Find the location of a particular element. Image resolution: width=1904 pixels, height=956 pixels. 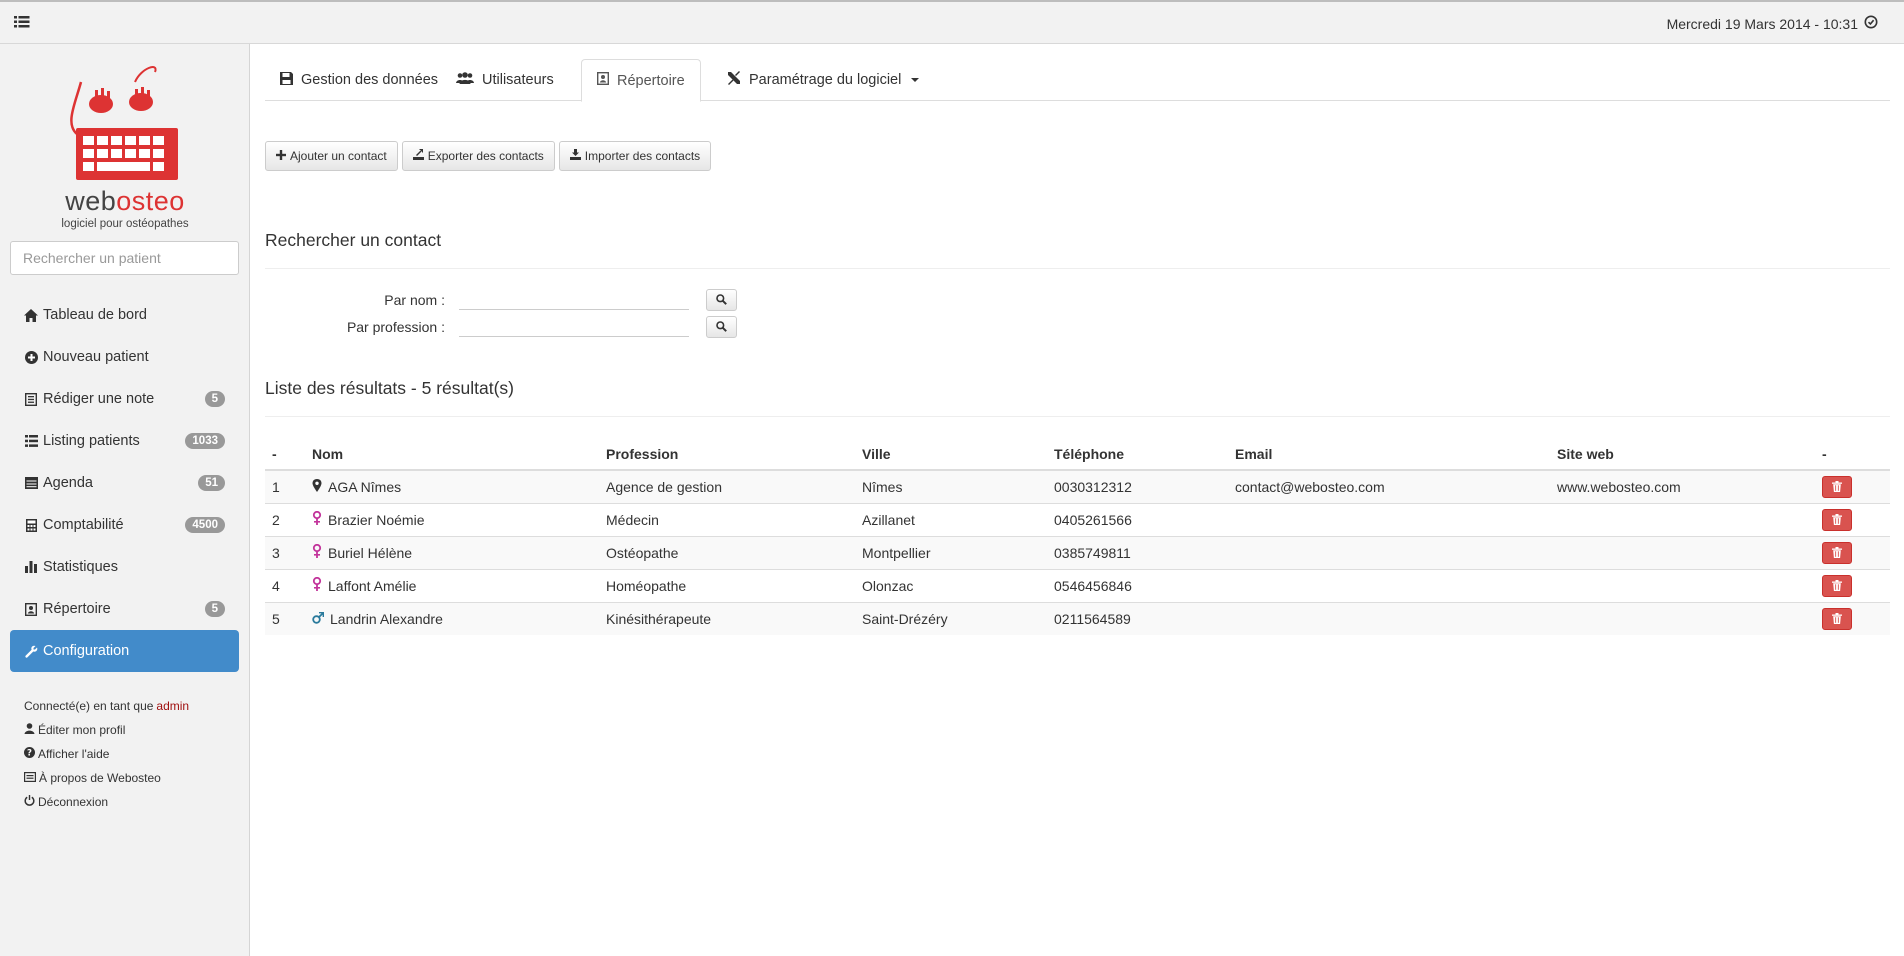

sidebar-item-dashboard: Tableau de bord is located at coordinates (124, 315).